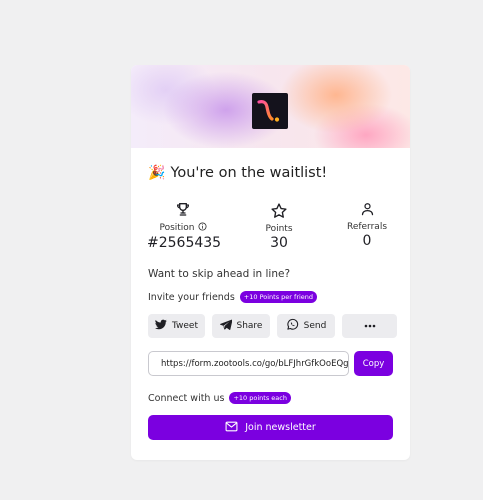 The image size is (483, 500). I want to click on join-newsletter-label: Join newsletter, so click(280, 427).